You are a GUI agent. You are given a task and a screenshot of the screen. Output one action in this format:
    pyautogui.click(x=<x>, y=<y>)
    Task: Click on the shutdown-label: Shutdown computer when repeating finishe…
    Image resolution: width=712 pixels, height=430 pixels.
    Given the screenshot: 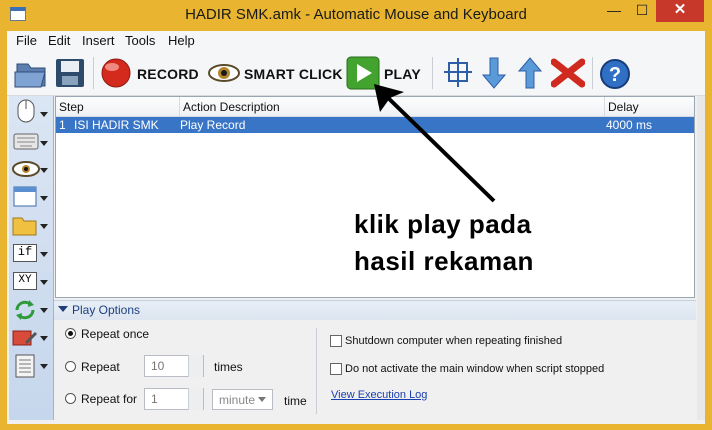 What is the action you would take?
    pyautogui.click(x=454, y=341)
    